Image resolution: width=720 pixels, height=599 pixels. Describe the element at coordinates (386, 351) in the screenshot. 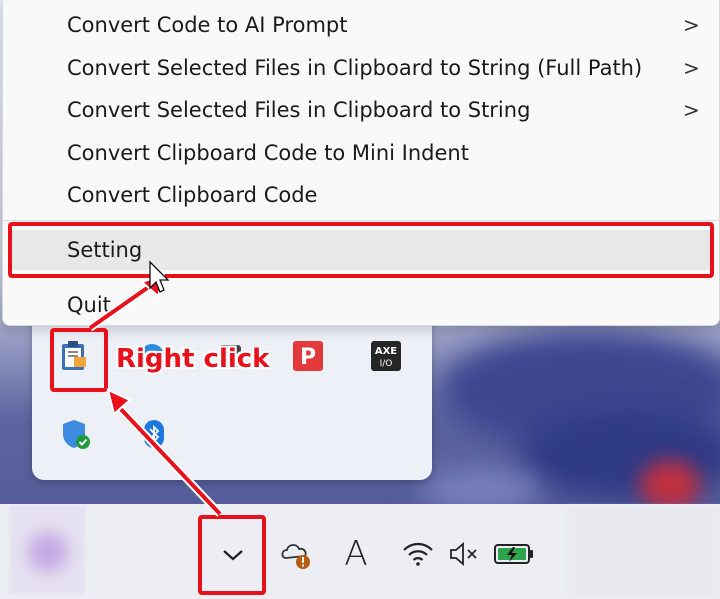

I see `axe-label-top: AXE` at that location.